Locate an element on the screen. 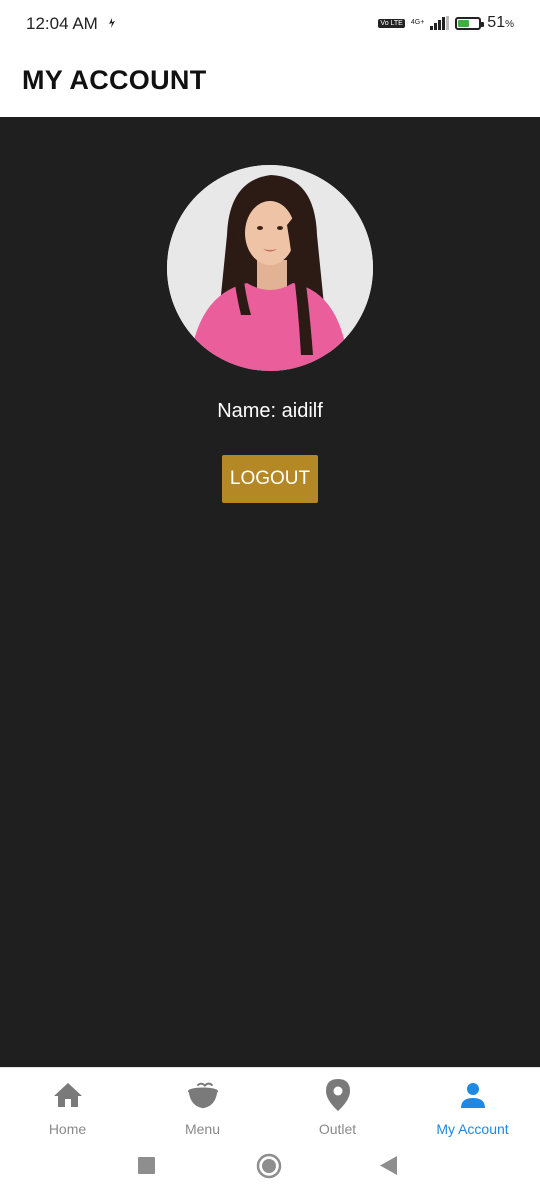 The height and width of the screenshot is (1200, 540). logout-button: LOGOUT is located at coordinates (270, 479).